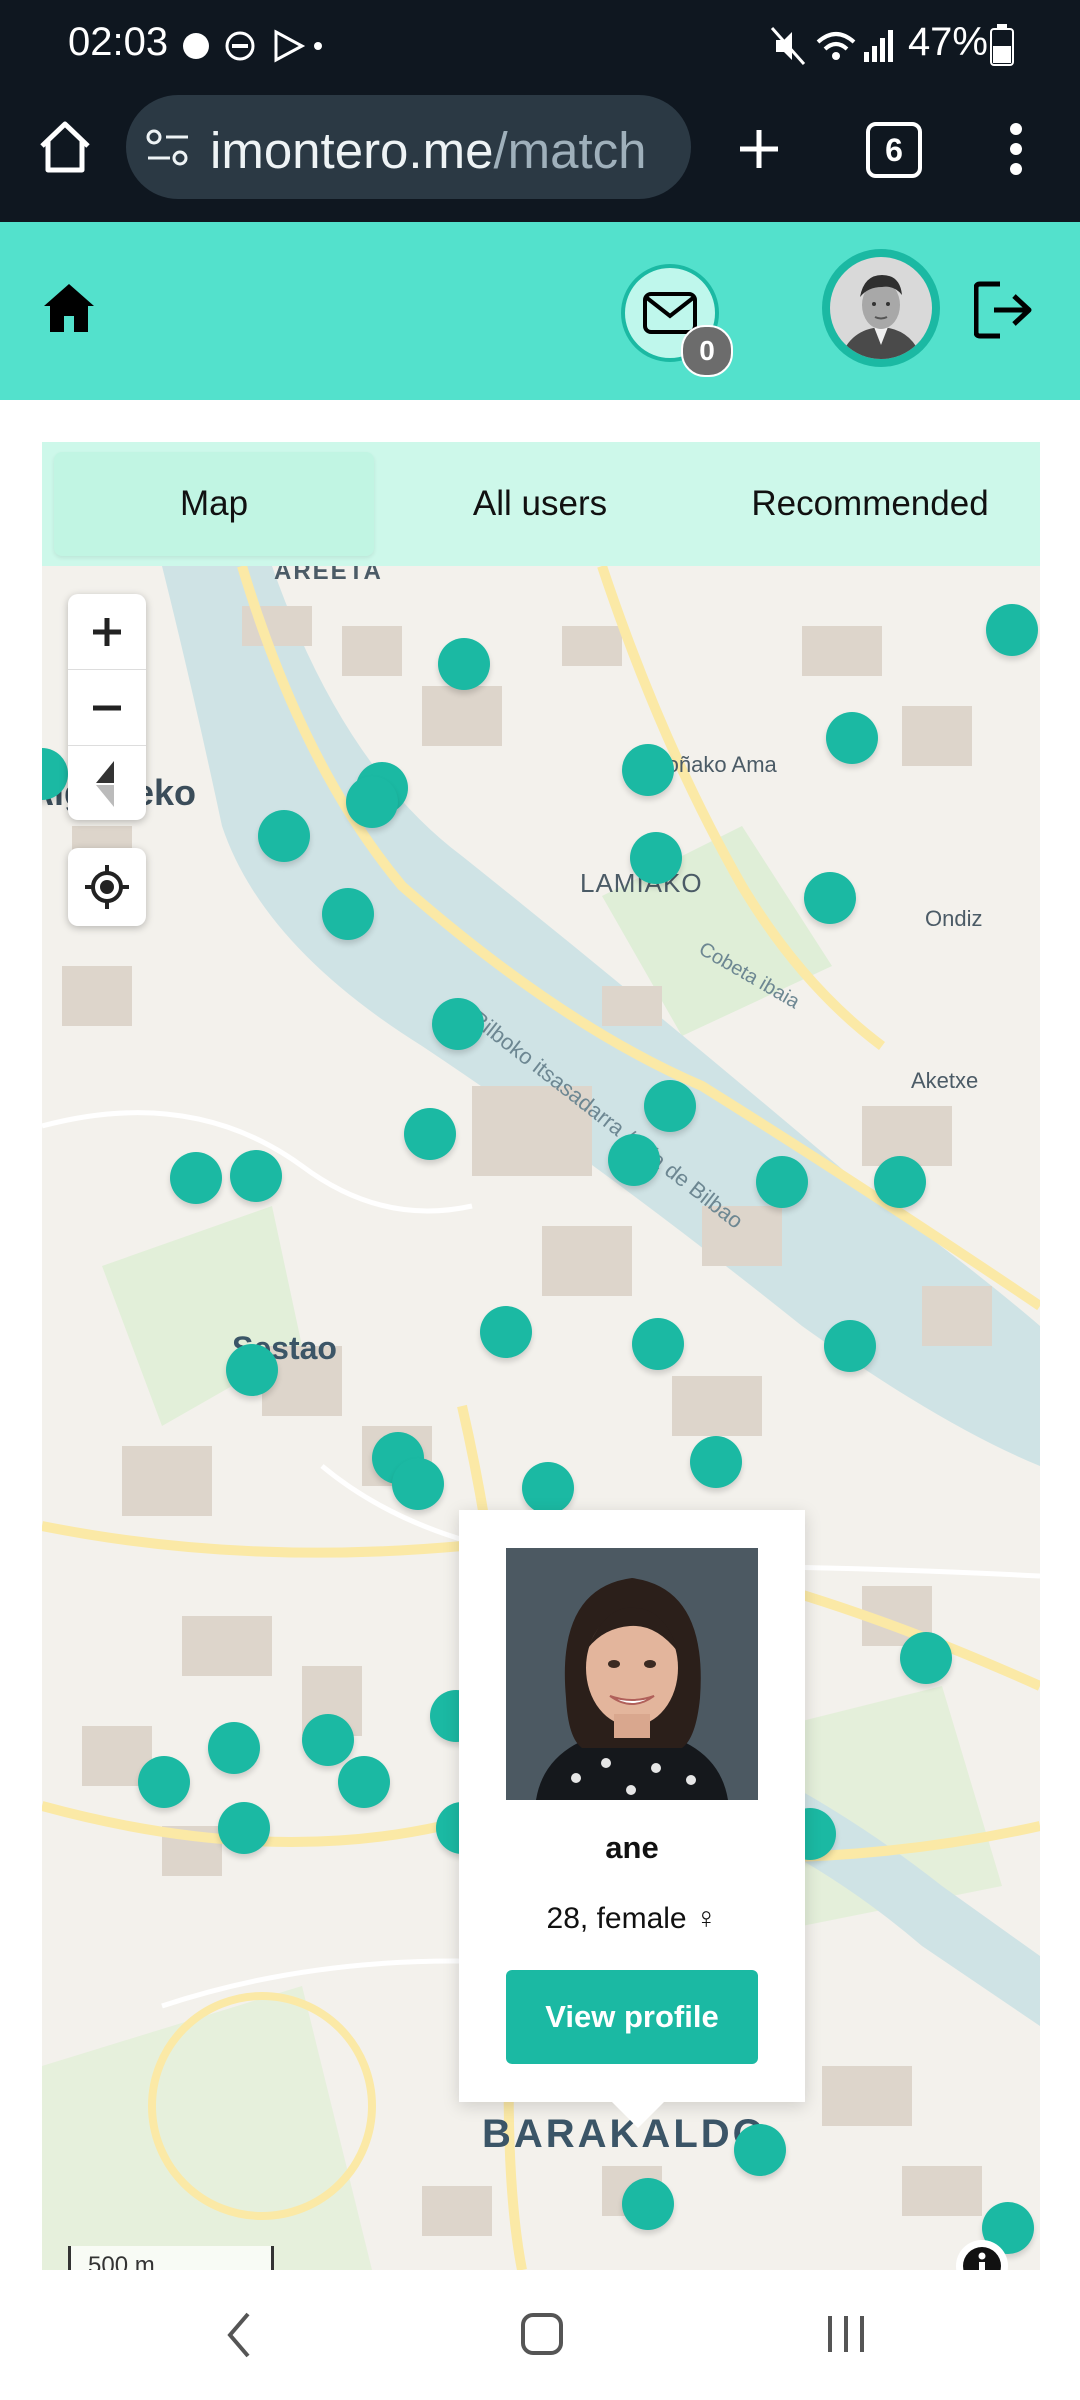  I want to click on system-navigation-bar, so click(540, 2335).